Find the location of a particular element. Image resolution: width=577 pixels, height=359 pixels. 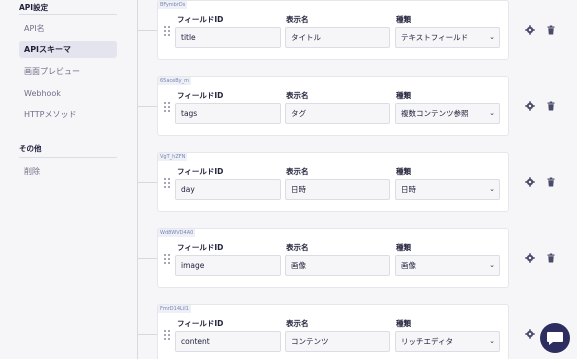

field-type-select: リッチエディタ ⌄ is located at coordinates (447, 341).